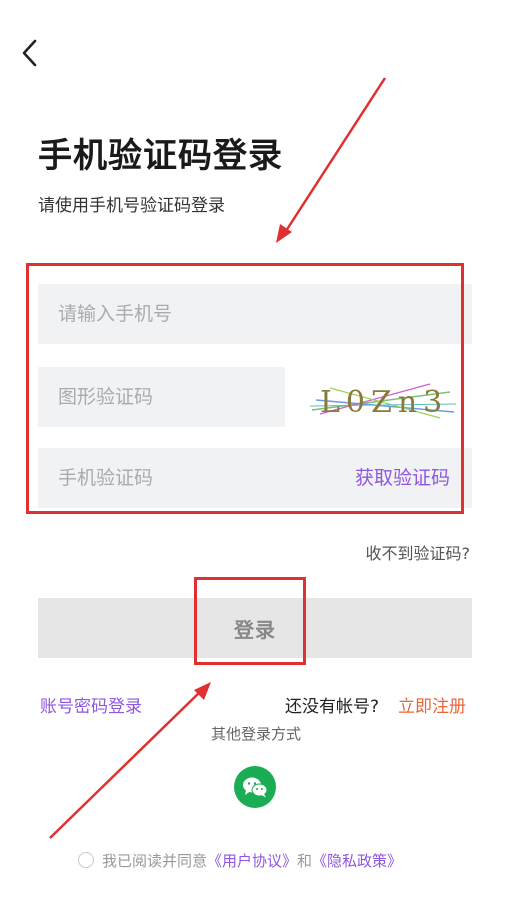 The width and height of the screenshot is (512, 897). What do you see at coordinates (155, 860) in the screenshot?
I see `agreement-text: 我已阅读并同意` at bounding box center [155, 860].